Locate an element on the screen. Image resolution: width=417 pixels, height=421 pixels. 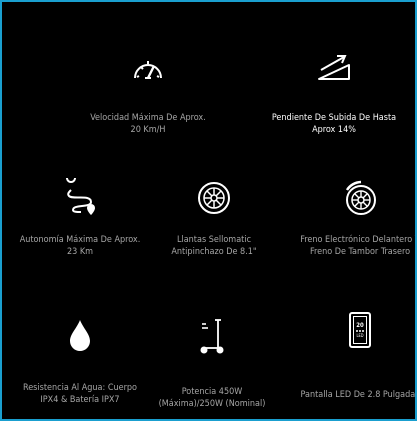
feature-label-line2: 20 Km/H is located at coordinates (148, 130).